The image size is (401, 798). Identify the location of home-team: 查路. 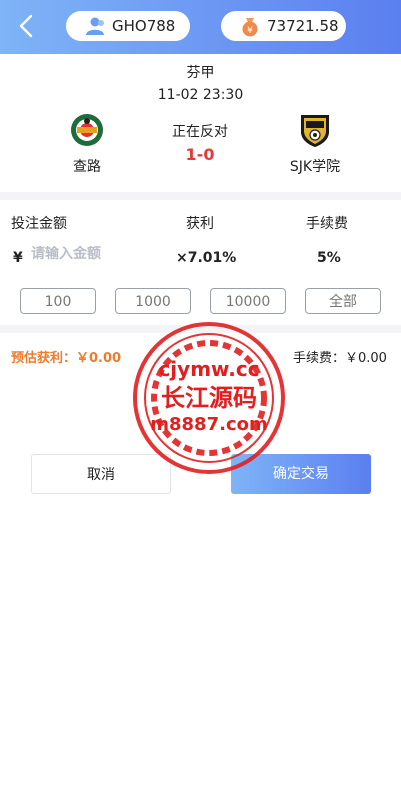
(87, 144).